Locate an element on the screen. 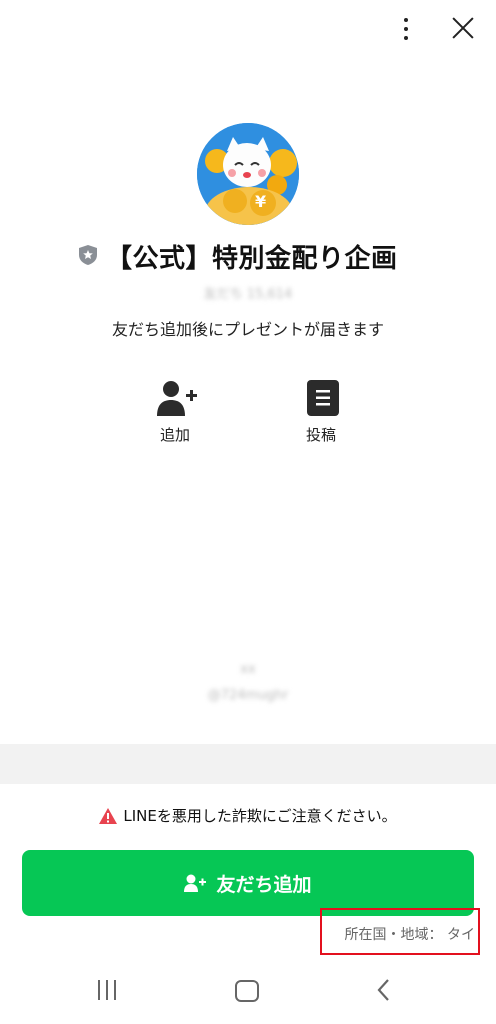  recent-apps-icon is located at coordinates (107, 990).